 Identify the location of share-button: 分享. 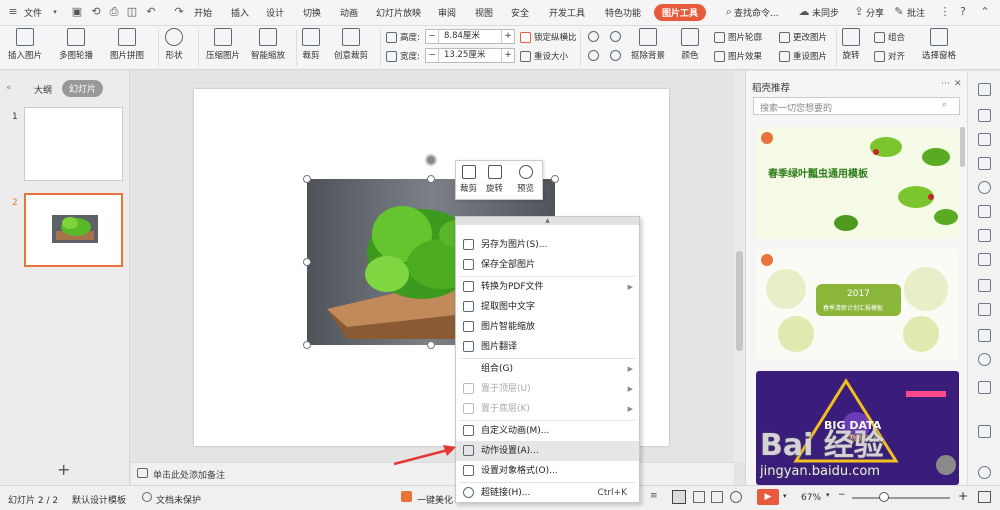
(875, 12).